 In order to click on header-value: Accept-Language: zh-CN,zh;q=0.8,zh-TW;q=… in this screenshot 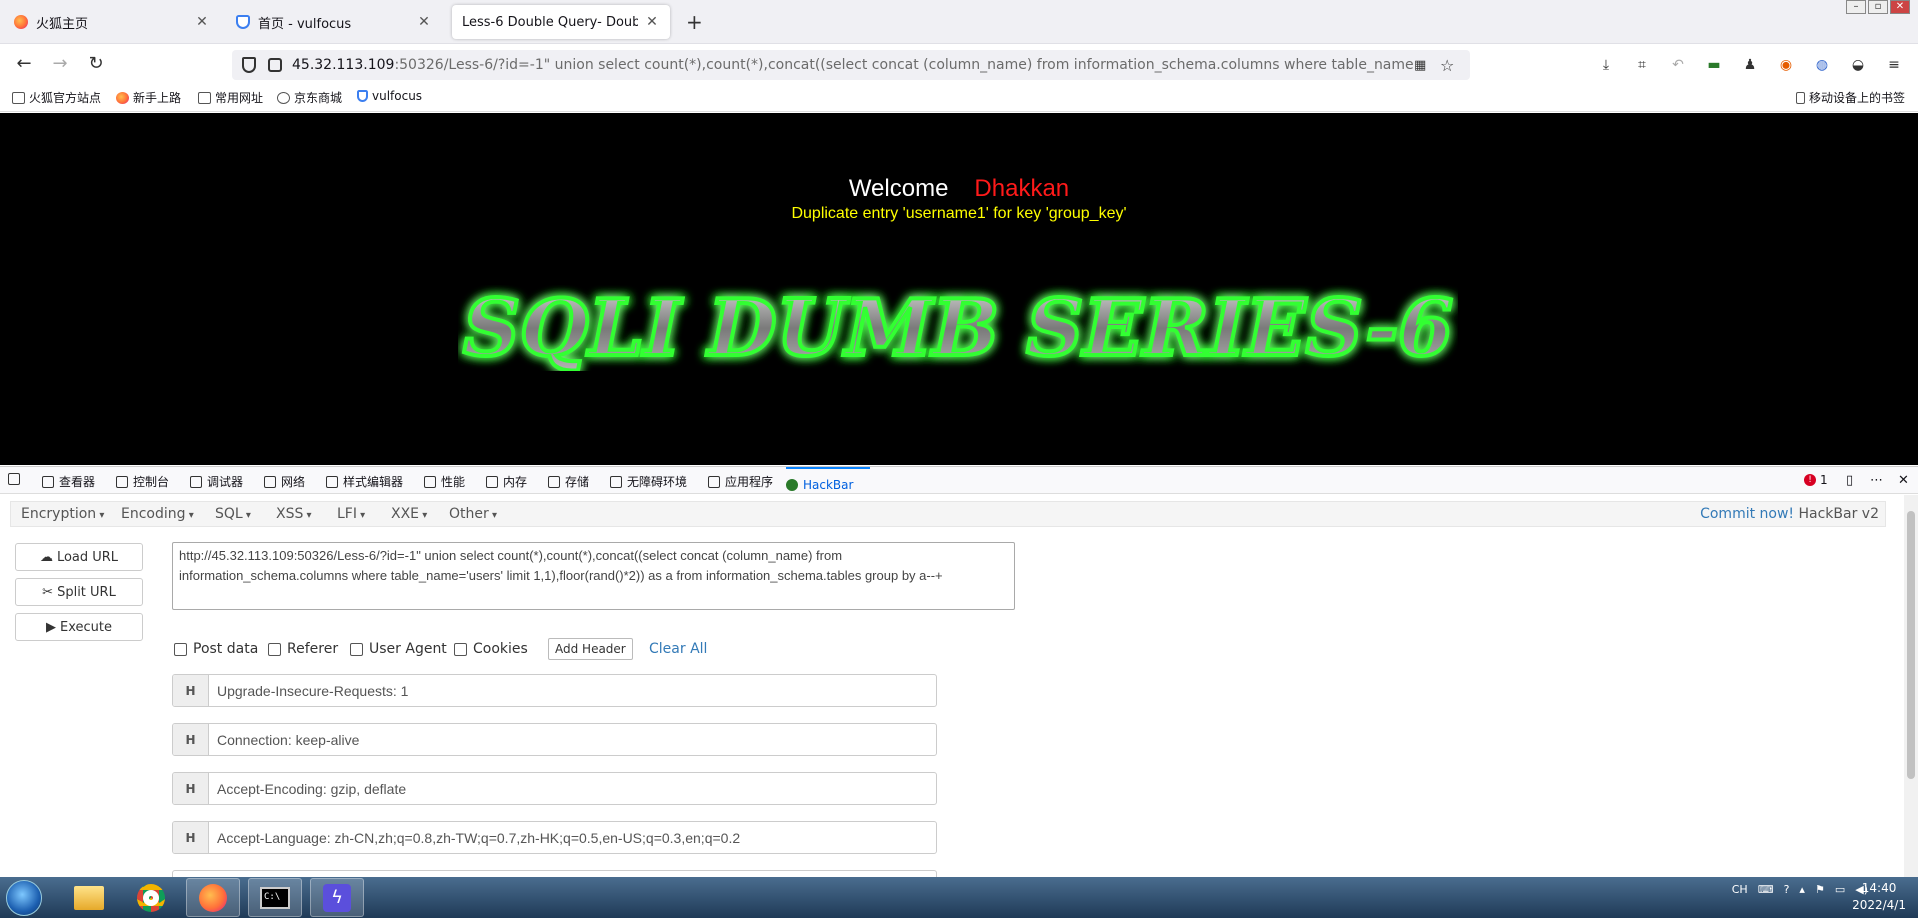, I will do `click(572, 837)`.